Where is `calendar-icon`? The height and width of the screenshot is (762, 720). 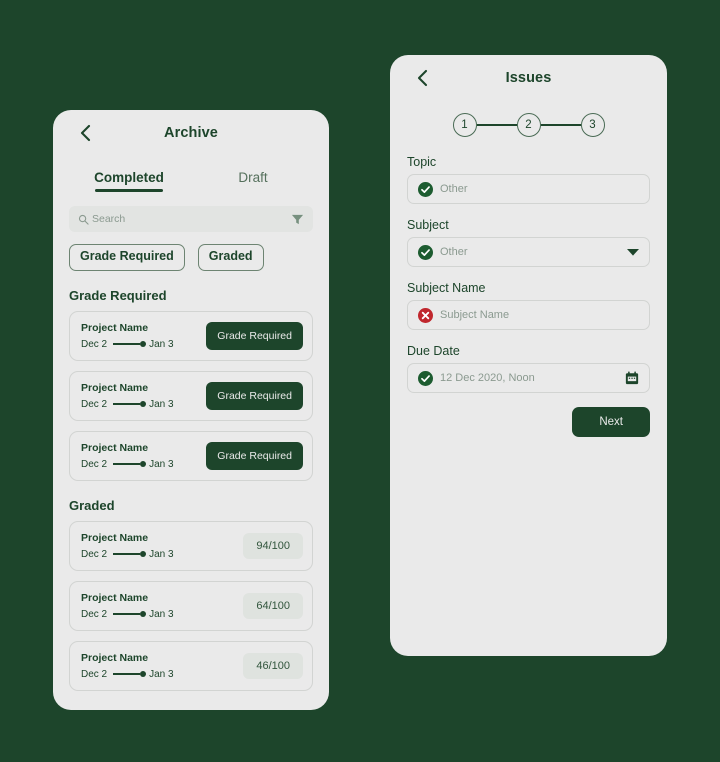 calendar-icon is located at coordinates (632, 378).